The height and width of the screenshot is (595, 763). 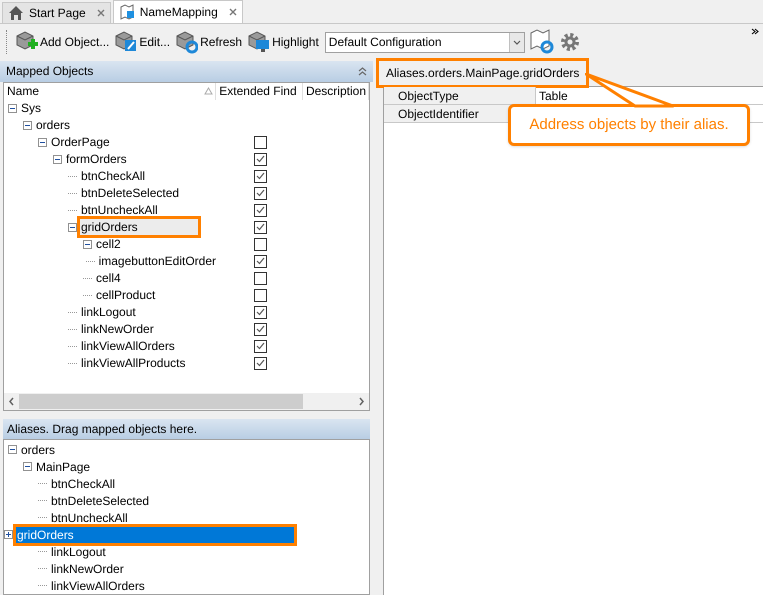 I want to click on scrollbar-thumb, so click(x=161, y=402).